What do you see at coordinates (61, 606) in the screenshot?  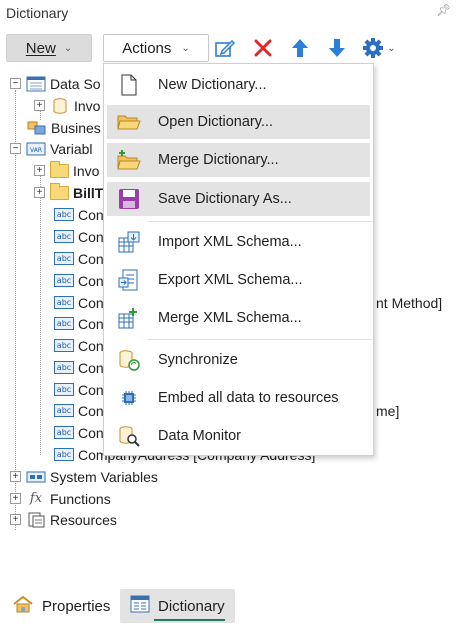 I see `tab-properties: Properties` at bounding box center [61, 606].